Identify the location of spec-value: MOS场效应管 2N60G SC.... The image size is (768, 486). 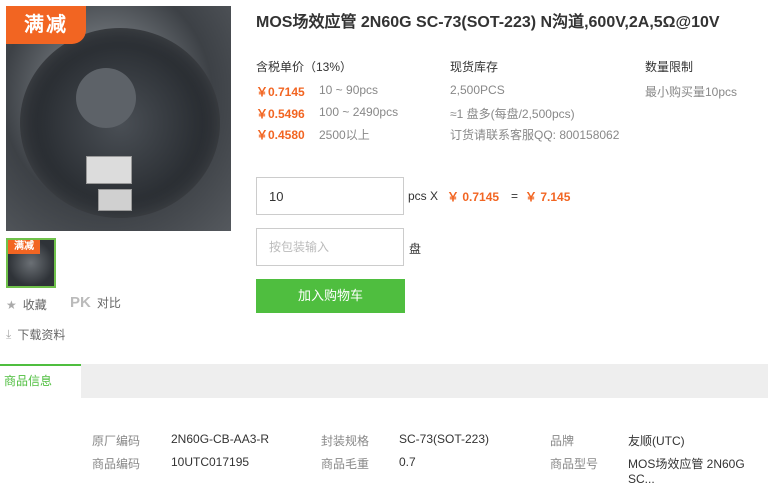
(686, 471).